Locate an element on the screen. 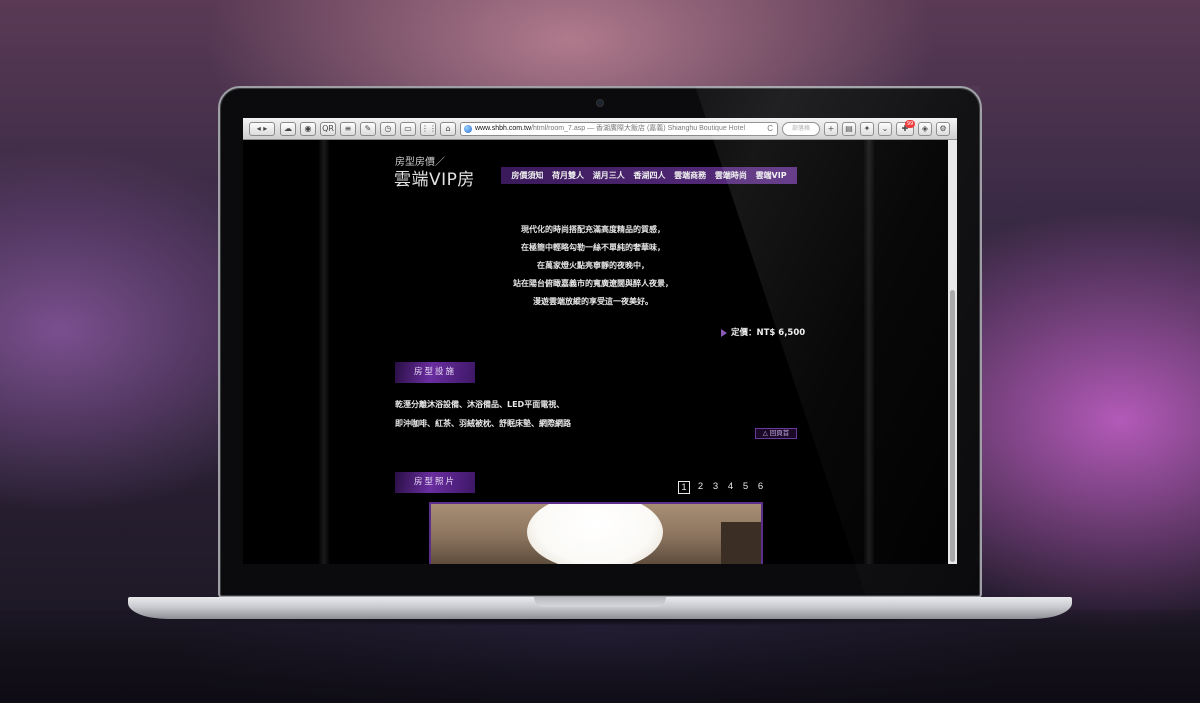  photo-page-2: 2 is located at coordinates (700, 487).